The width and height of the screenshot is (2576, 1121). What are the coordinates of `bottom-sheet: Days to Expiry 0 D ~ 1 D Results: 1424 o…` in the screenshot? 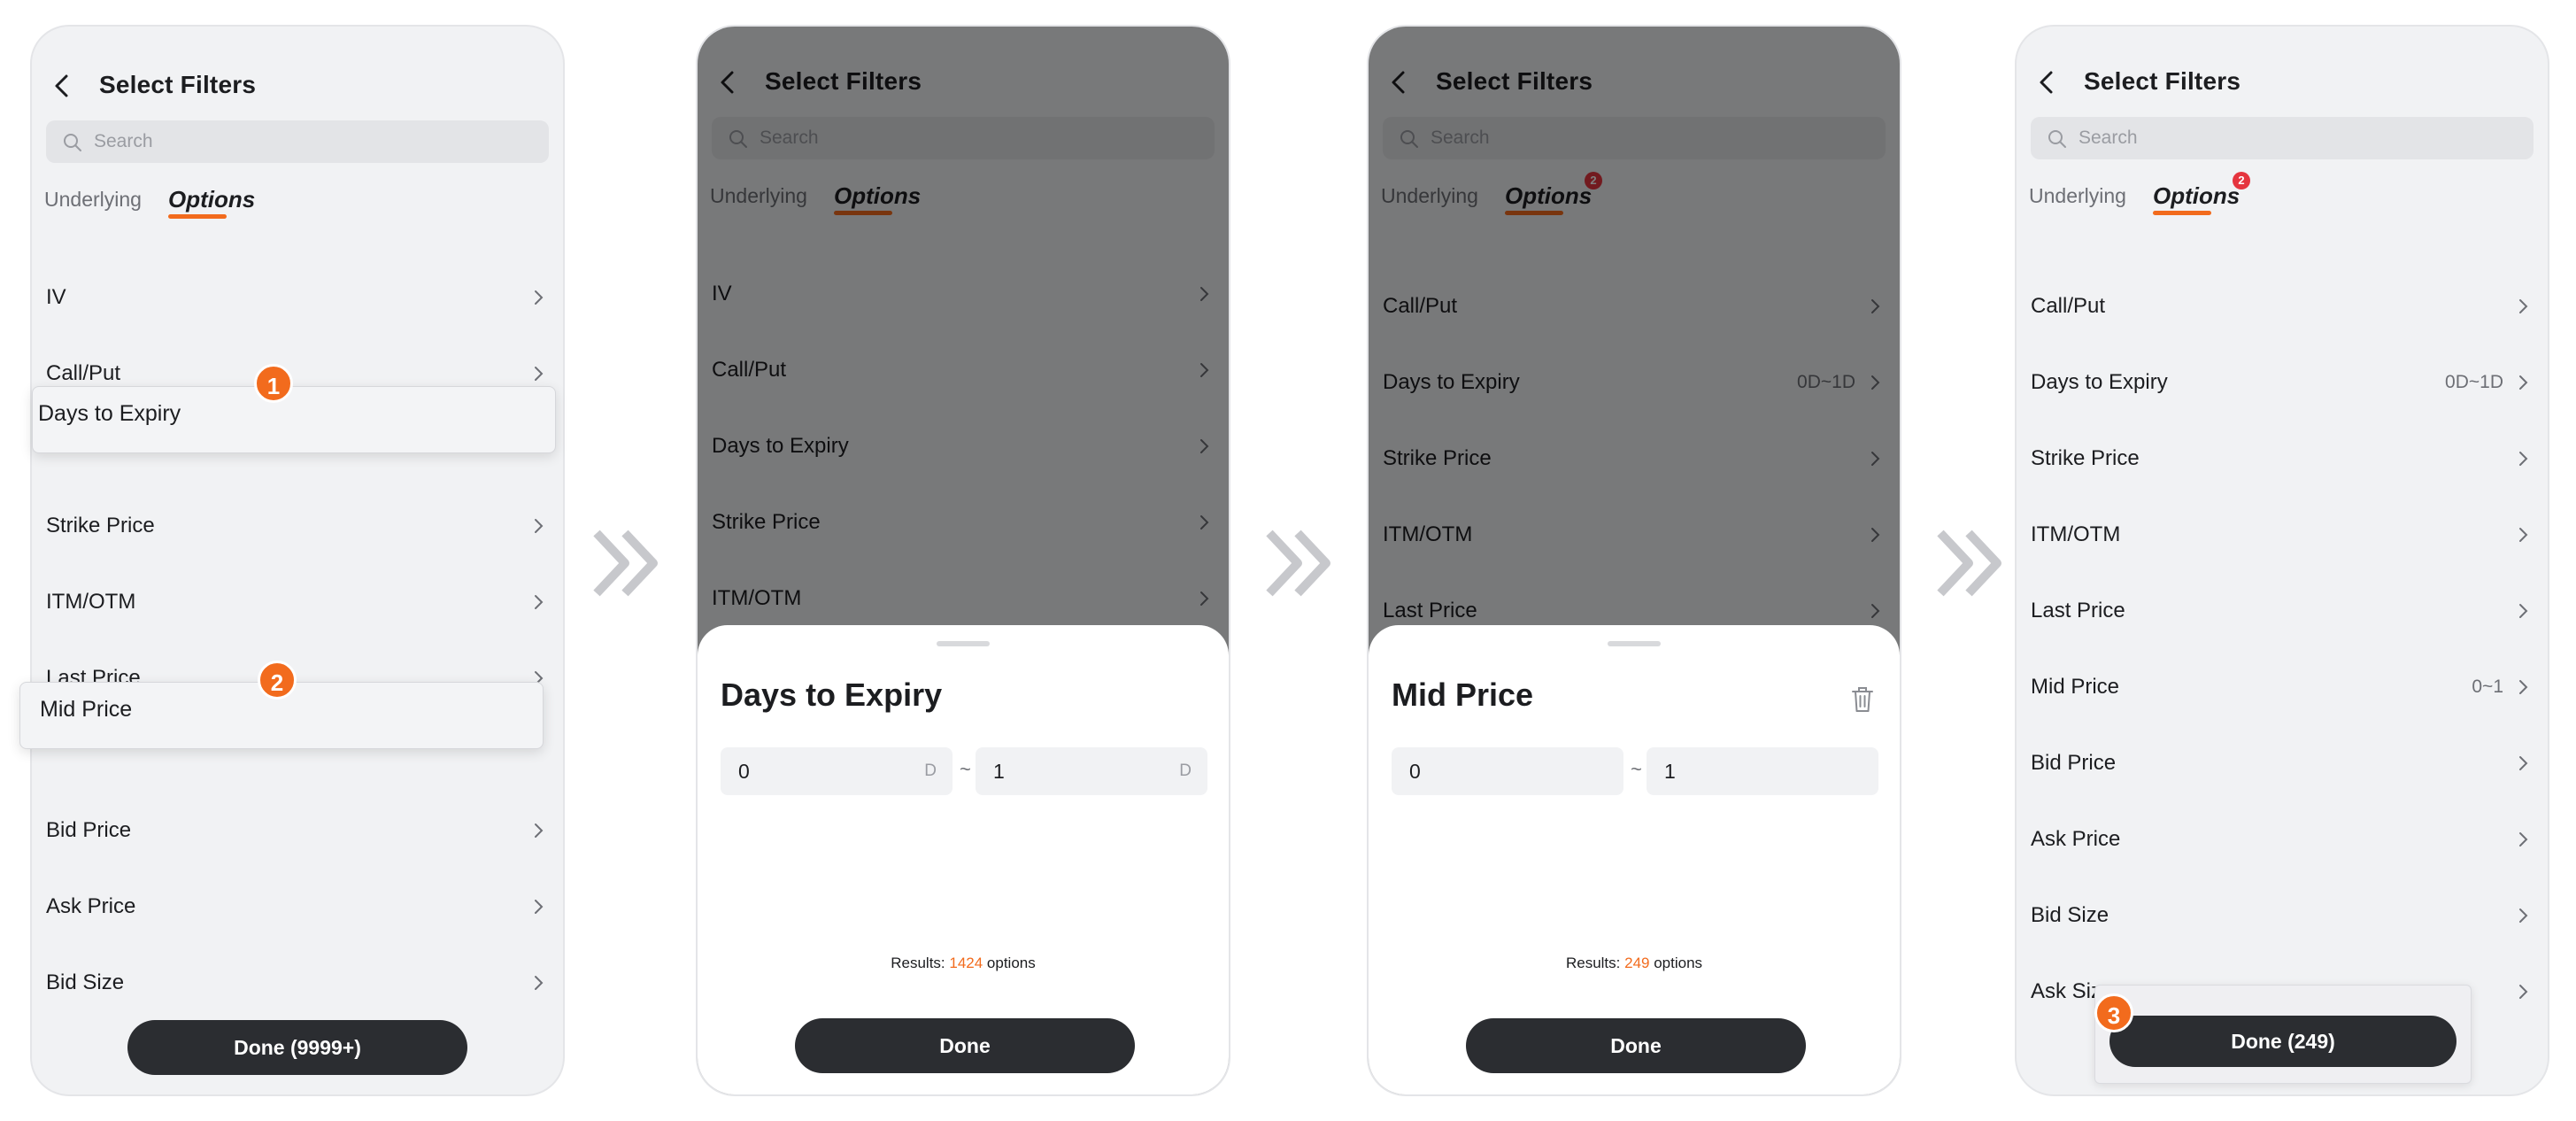 It's located at (963, 859).